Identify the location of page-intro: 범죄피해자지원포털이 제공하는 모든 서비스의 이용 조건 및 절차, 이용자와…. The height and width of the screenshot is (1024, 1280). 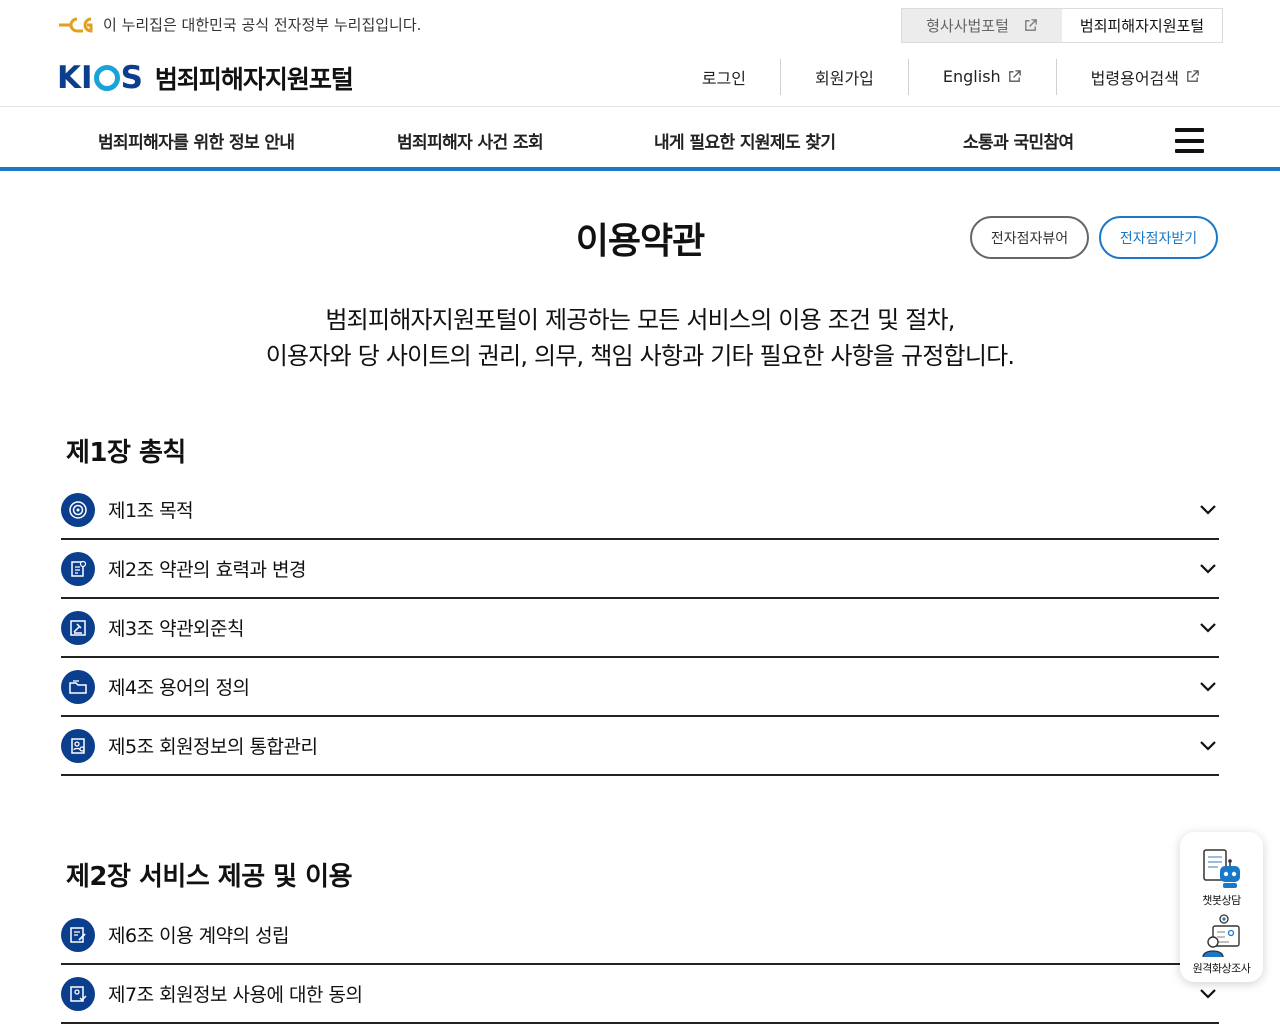
(640, 338).